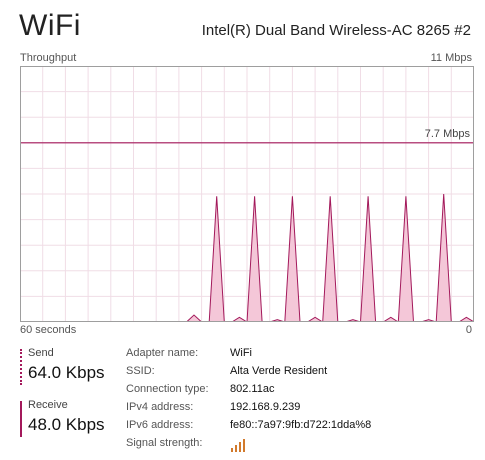  Describe the element at coordinates (164, 443) in the screenshot. I see `detail-key: Signal strength:` at that location.